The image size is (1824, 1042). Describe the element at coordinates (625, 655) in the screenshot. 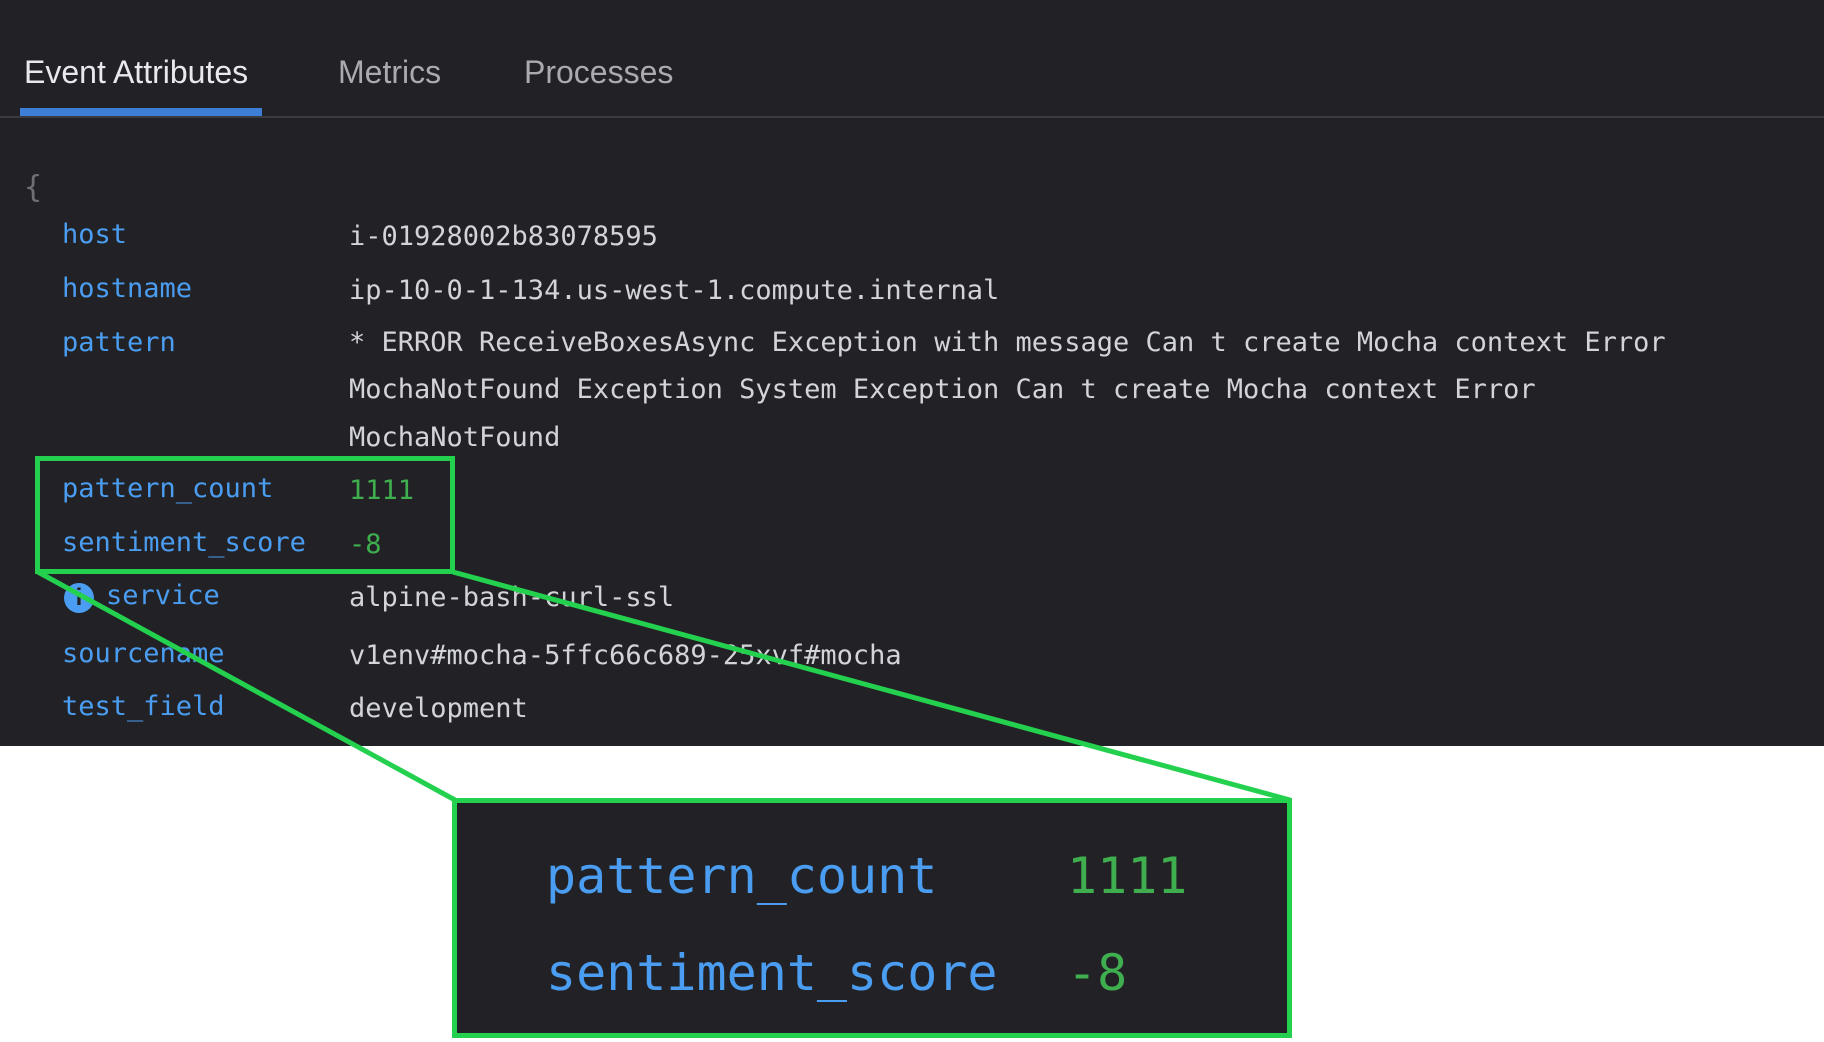

I see `attr-value-sourcename: v1env#mocha-5ffc66c689-25xvf#mocha` at that location.